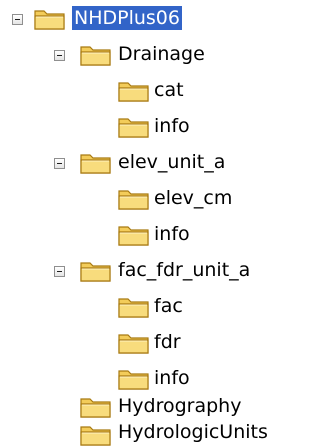 The height and width of the screenshot is (446, 320). Describe the element at coordinates (171, 162) in the screenshot. I see `tree-node-label: elev_unit_a` at that location.